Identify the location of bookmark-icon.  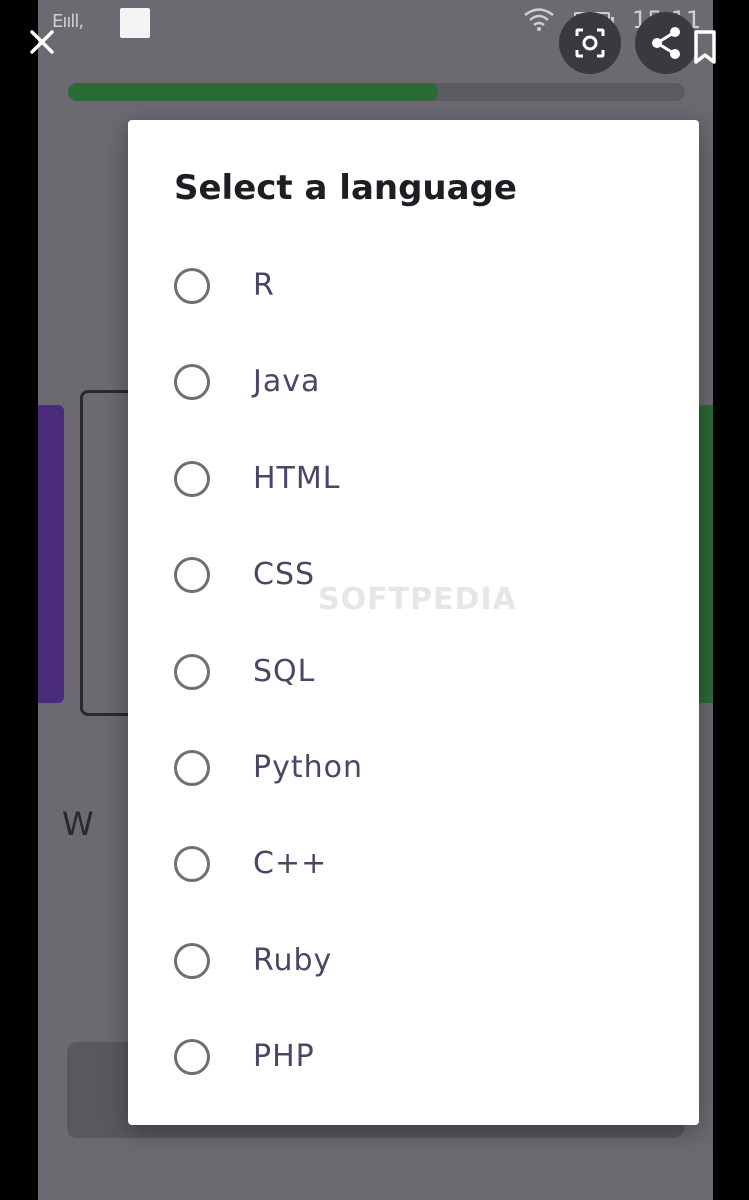
(705, 47).